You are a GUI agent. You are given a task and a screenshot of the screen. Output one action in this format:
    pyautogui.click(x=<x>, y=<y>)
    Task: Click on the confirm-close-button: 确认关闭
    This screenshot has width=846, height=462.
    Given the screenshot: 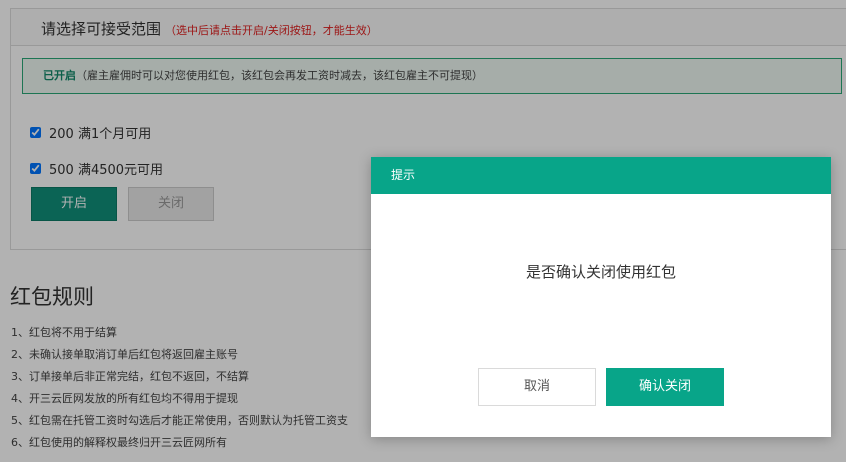 What is the action you would take?
    pyautogui.click(x=665, y=387)
    